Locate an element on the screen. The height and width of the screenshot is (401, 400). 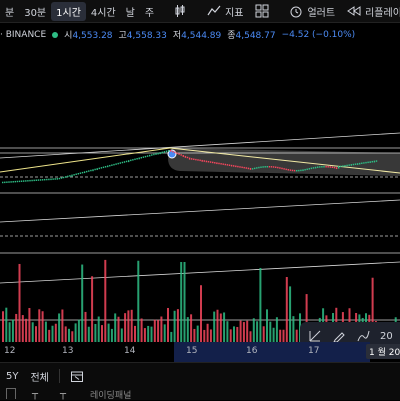
time-label: 12 is located at coordinates (10, 351).